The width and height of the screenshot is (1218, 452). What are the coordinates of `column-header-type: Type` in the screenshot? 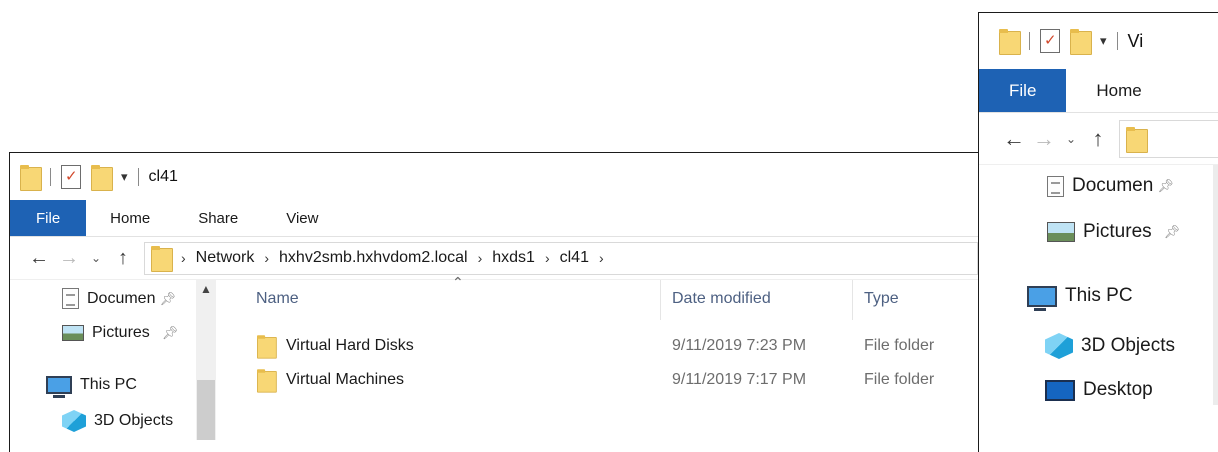 It's located at (881, 299).